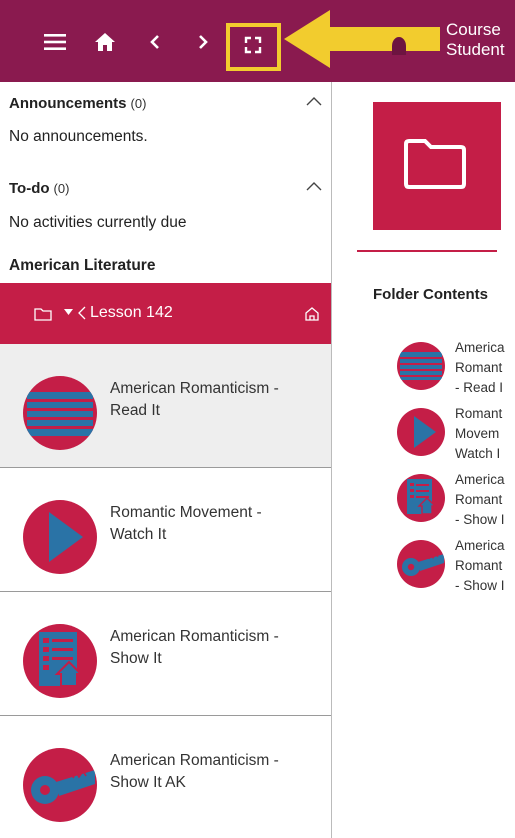  I want to click on lesson-label: Lesson 142, so click(131, 313).